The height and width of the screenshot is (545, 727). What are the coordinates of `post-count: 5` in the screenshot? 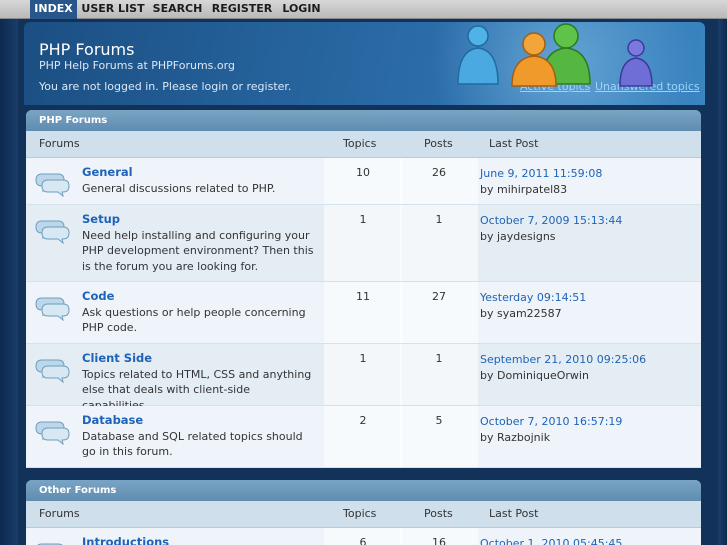 It's located at (439, 436).